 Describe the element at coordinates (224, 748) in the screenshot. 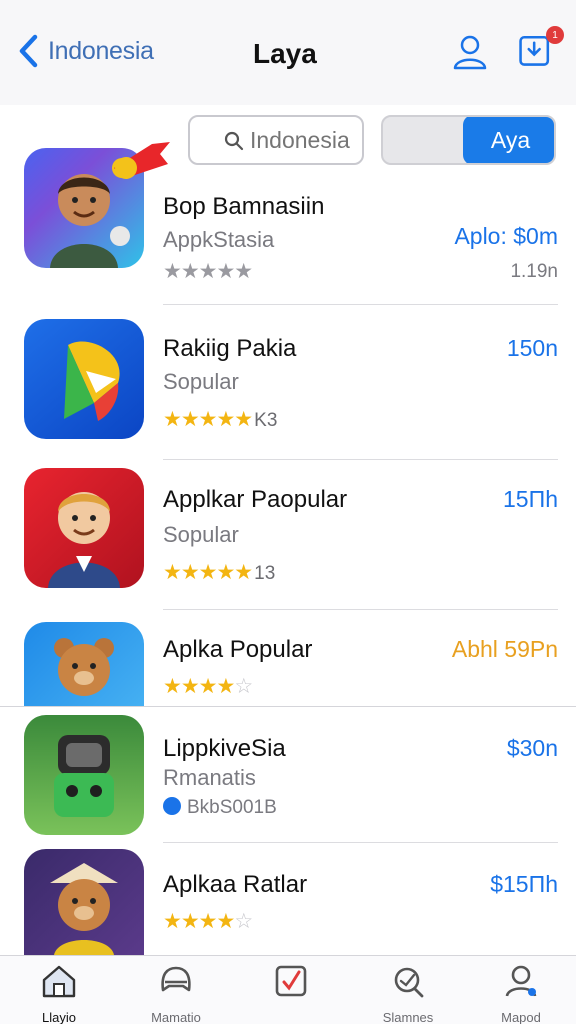

I see `app-name: LippkiveSia` at that location.